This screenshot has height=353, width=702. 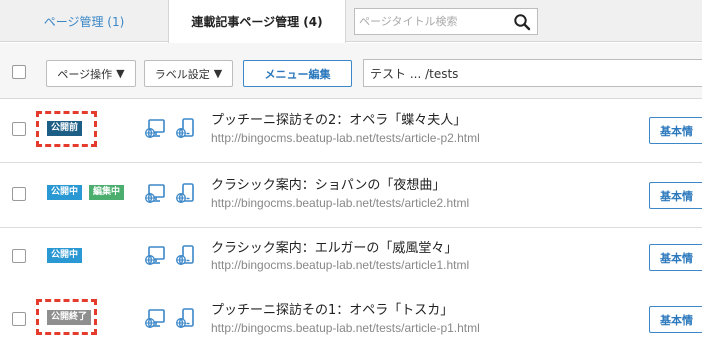 I want to click on path-breadcrumb: テスト ... /tests, so click(x=532, y=73).